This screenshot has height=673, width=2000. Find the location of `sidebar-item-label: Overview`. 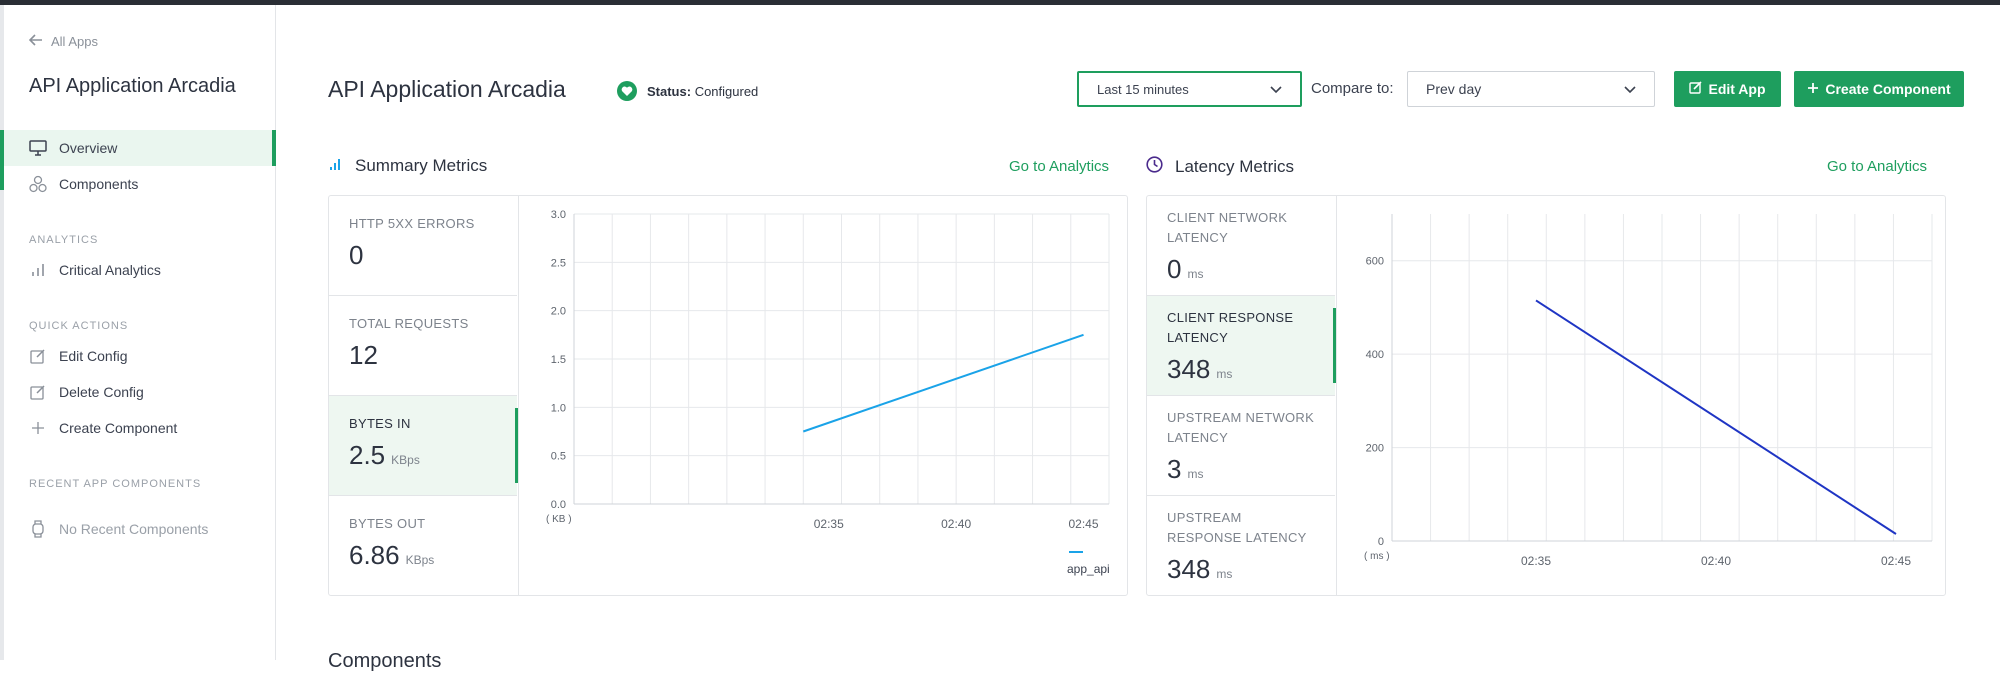

sidebar-item-label: Overview is located at coordinates (88, 148).